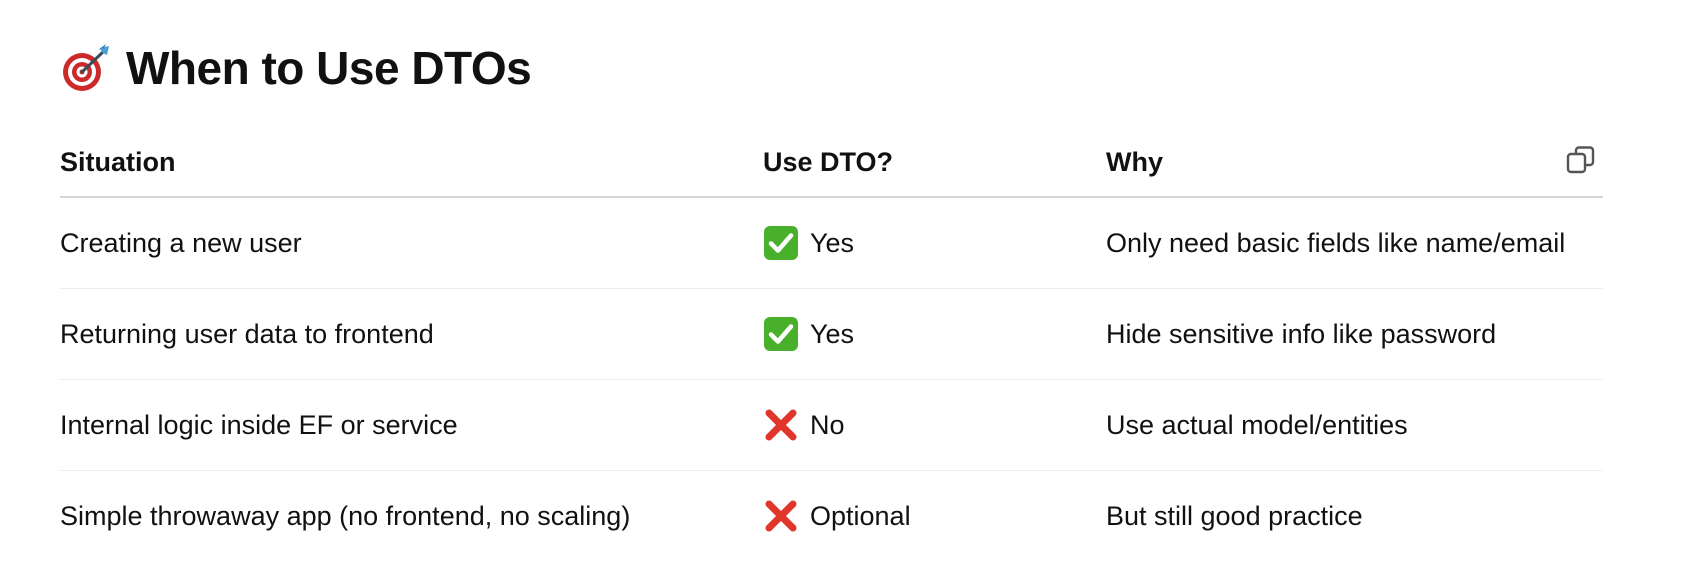  What do you see at coordinates (86, 68) in the screenshot?
I see `dart-target-icon` at bounding box center [86, 68].